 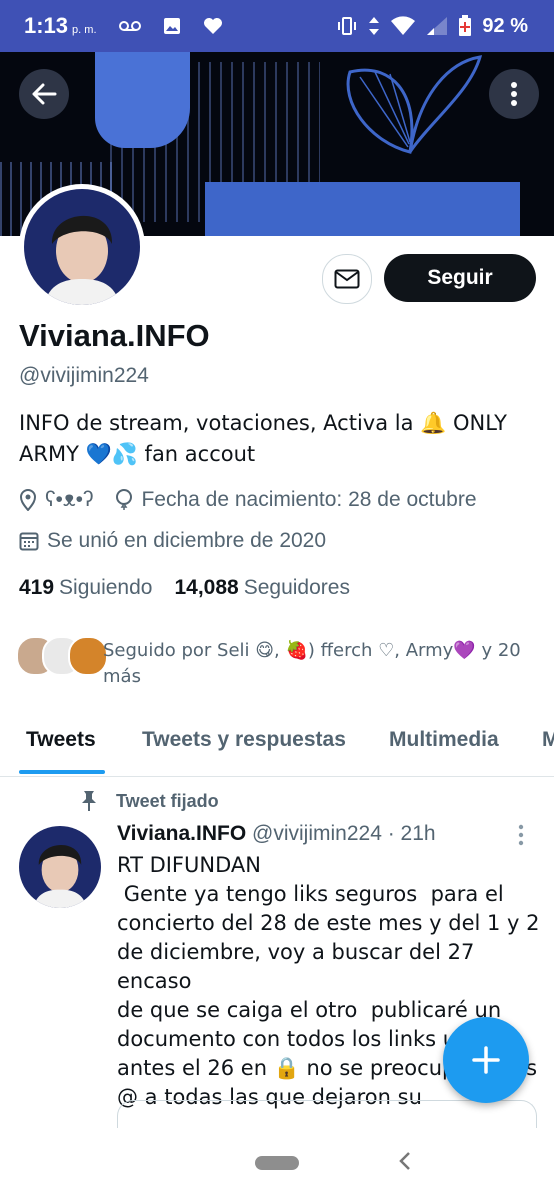 I want to click on follow-counts: 419 Siguiendo 14,088 Seguidores, so click(x=184, y=588).